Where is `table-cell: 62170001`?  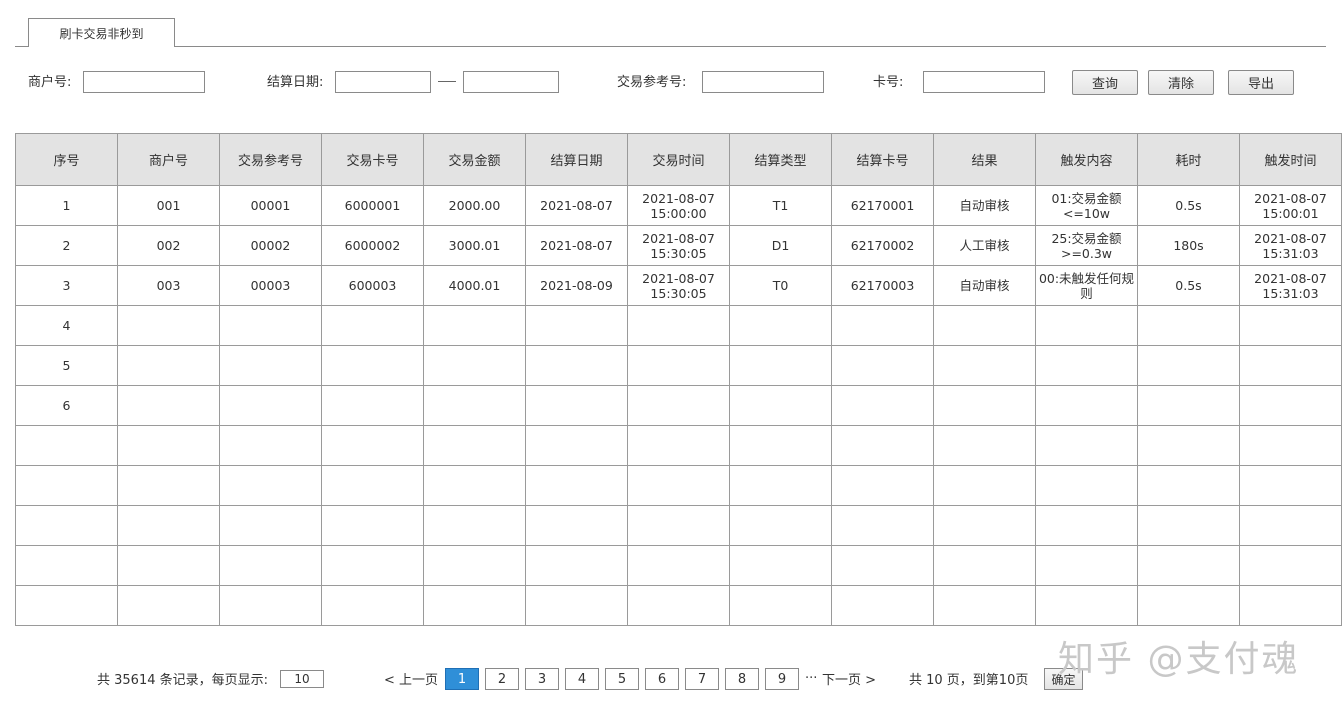
table-cell: 62170001 is located at coordinates (882, 205).